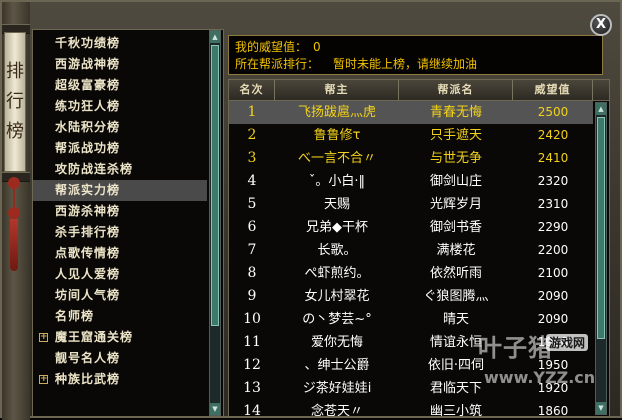 This screenshot has height=420, width=622. What do you see at coordinates (88, 85) in the screenshot?
I see `category-label: 超级富豪榜` at bounding box center [88, 85].